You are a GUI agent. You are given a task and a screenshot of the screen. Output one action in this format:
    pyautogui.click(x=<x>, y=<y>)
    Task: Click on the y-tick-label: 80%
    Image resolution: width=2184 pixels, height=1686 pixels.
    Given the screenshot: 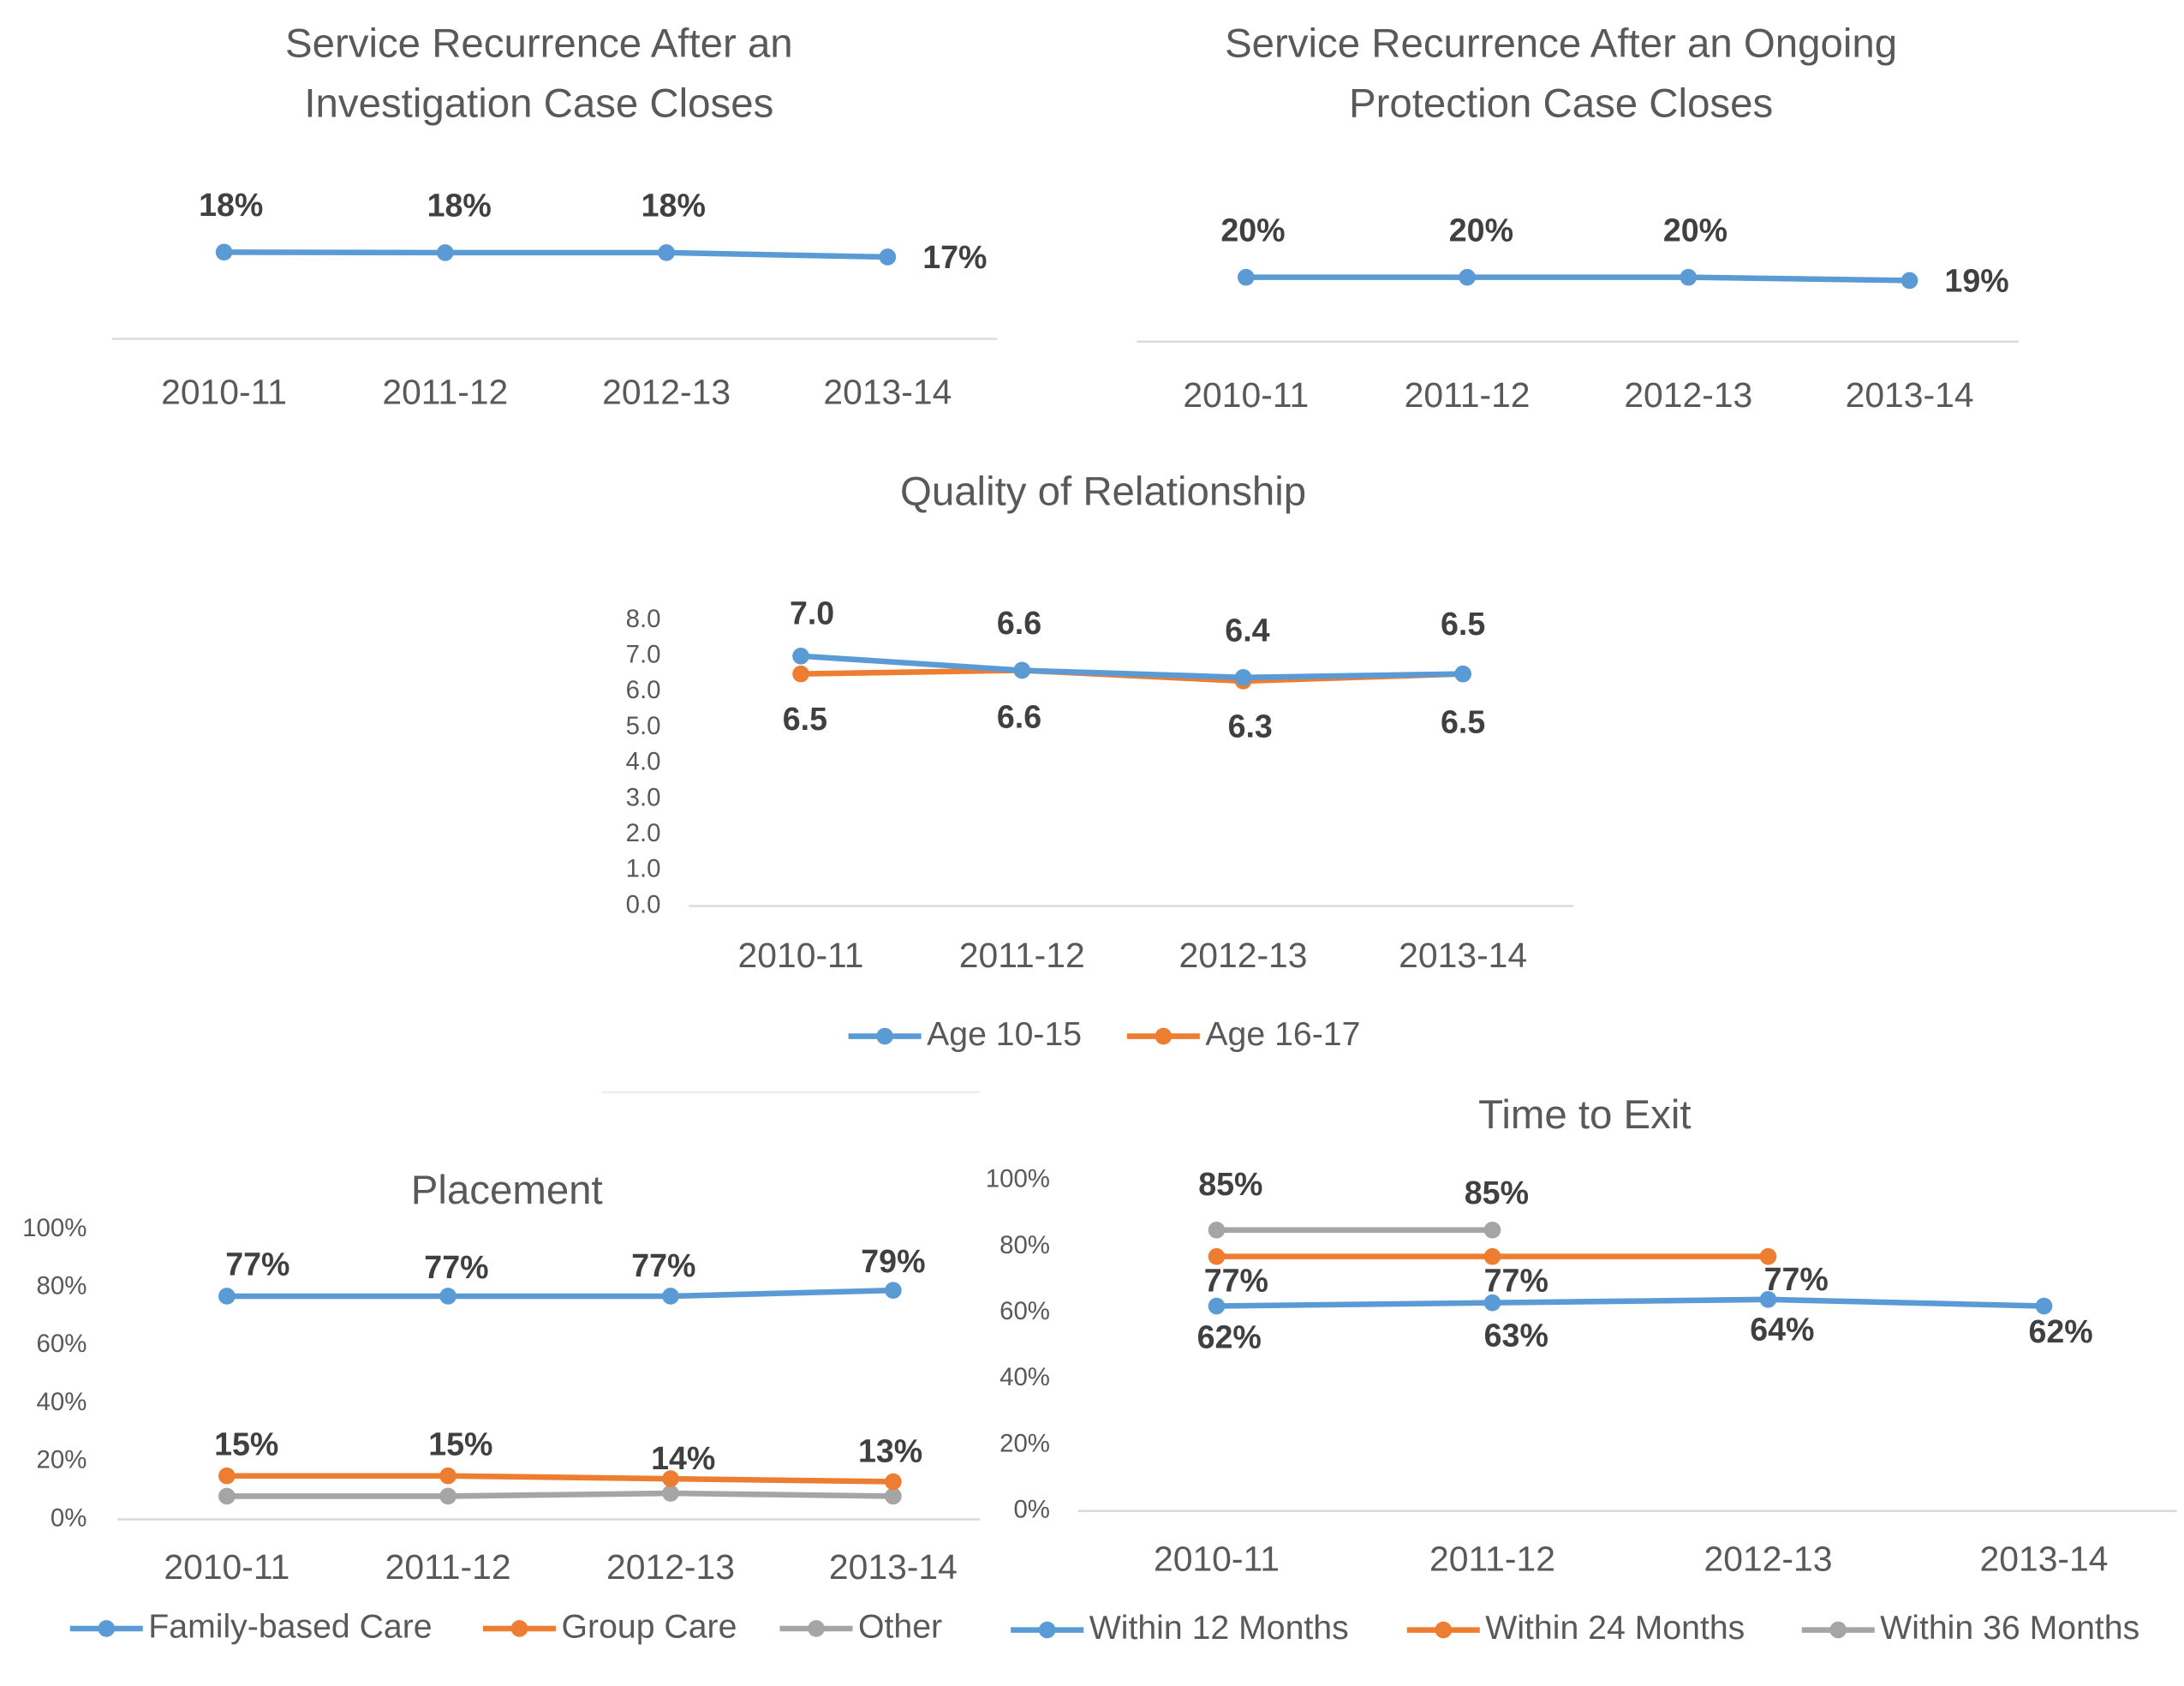 What is the action you would take?
    pyautogui.click(x=62, y=1286)
    